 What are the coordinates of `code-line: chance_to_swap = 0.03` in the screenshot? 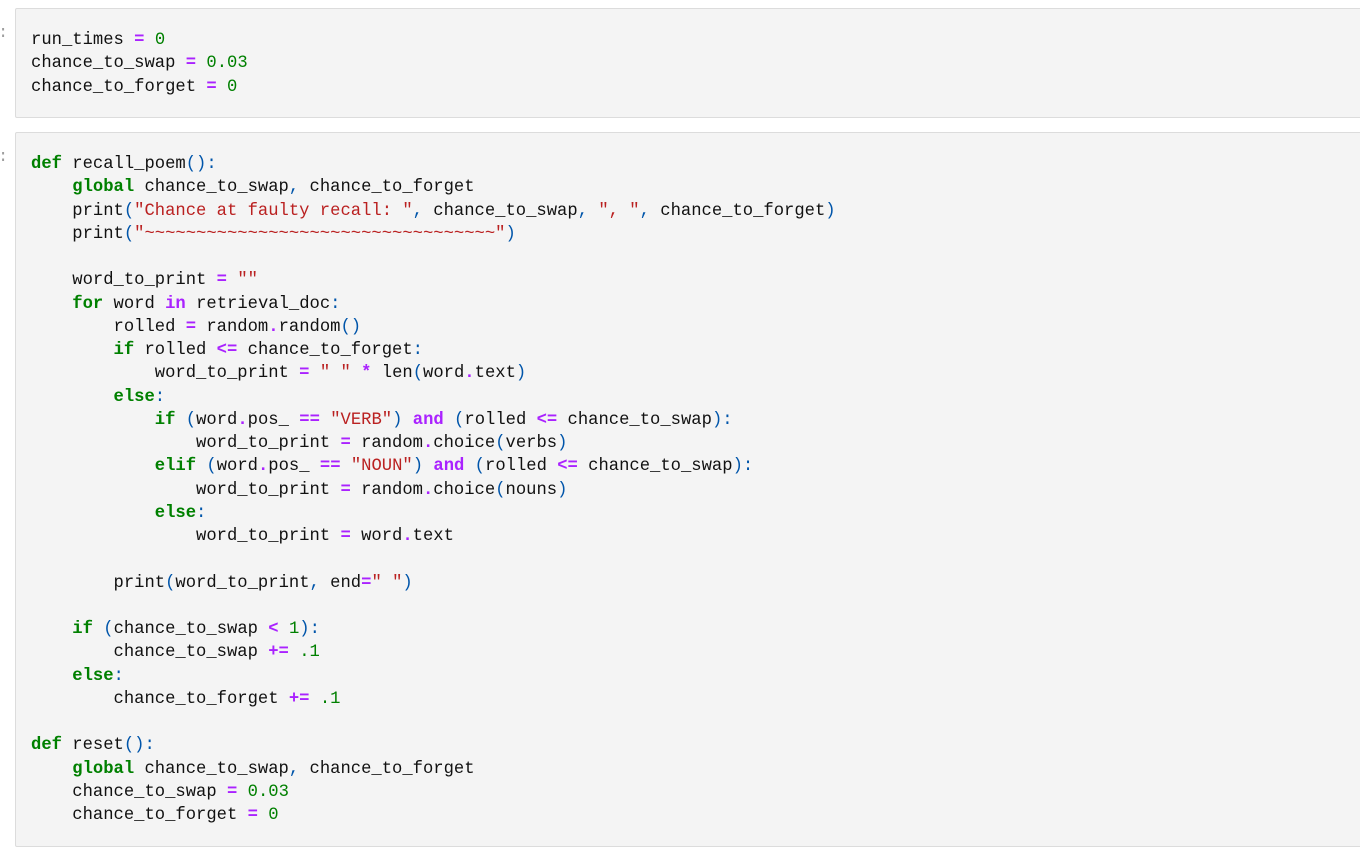 It's located at (139, 63).